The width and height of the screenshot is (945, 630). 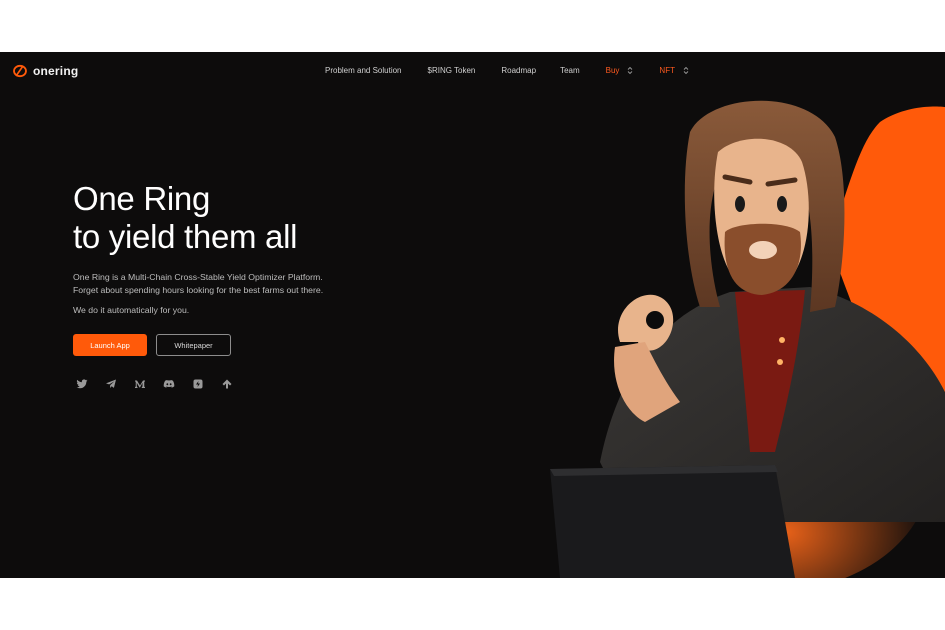 What do you see at coordinates (518, 70) in the screenshot?
I see `nav-roadmap: Roadmap` at bounding box center [518, 70].